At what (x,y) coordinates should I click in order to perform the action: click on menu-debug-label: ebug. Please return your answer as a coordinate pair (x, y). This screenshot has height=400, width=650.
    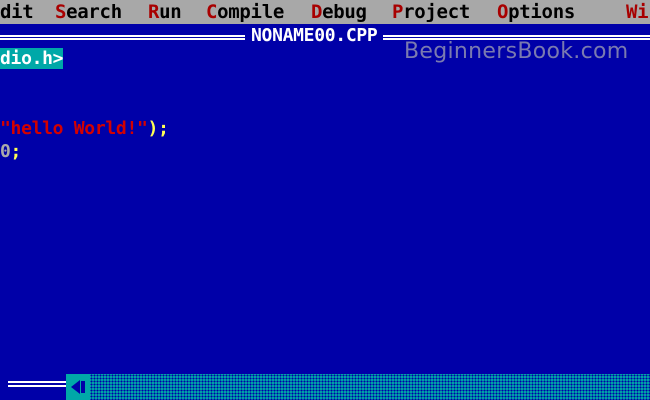
    Looking at the image, I should click on (344, 12).